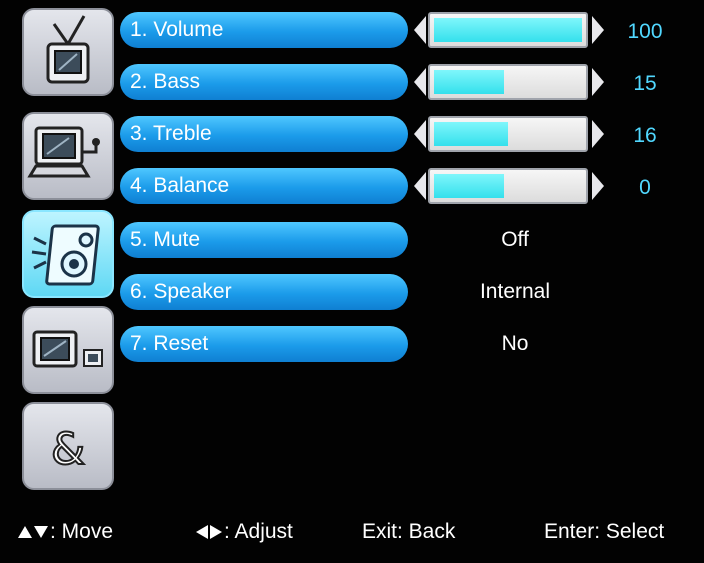  What do you see at coordinates (264, 30) in the screenshot?
I see `menu-item-volume: 1. Volume` at bounding box center [264, 30].